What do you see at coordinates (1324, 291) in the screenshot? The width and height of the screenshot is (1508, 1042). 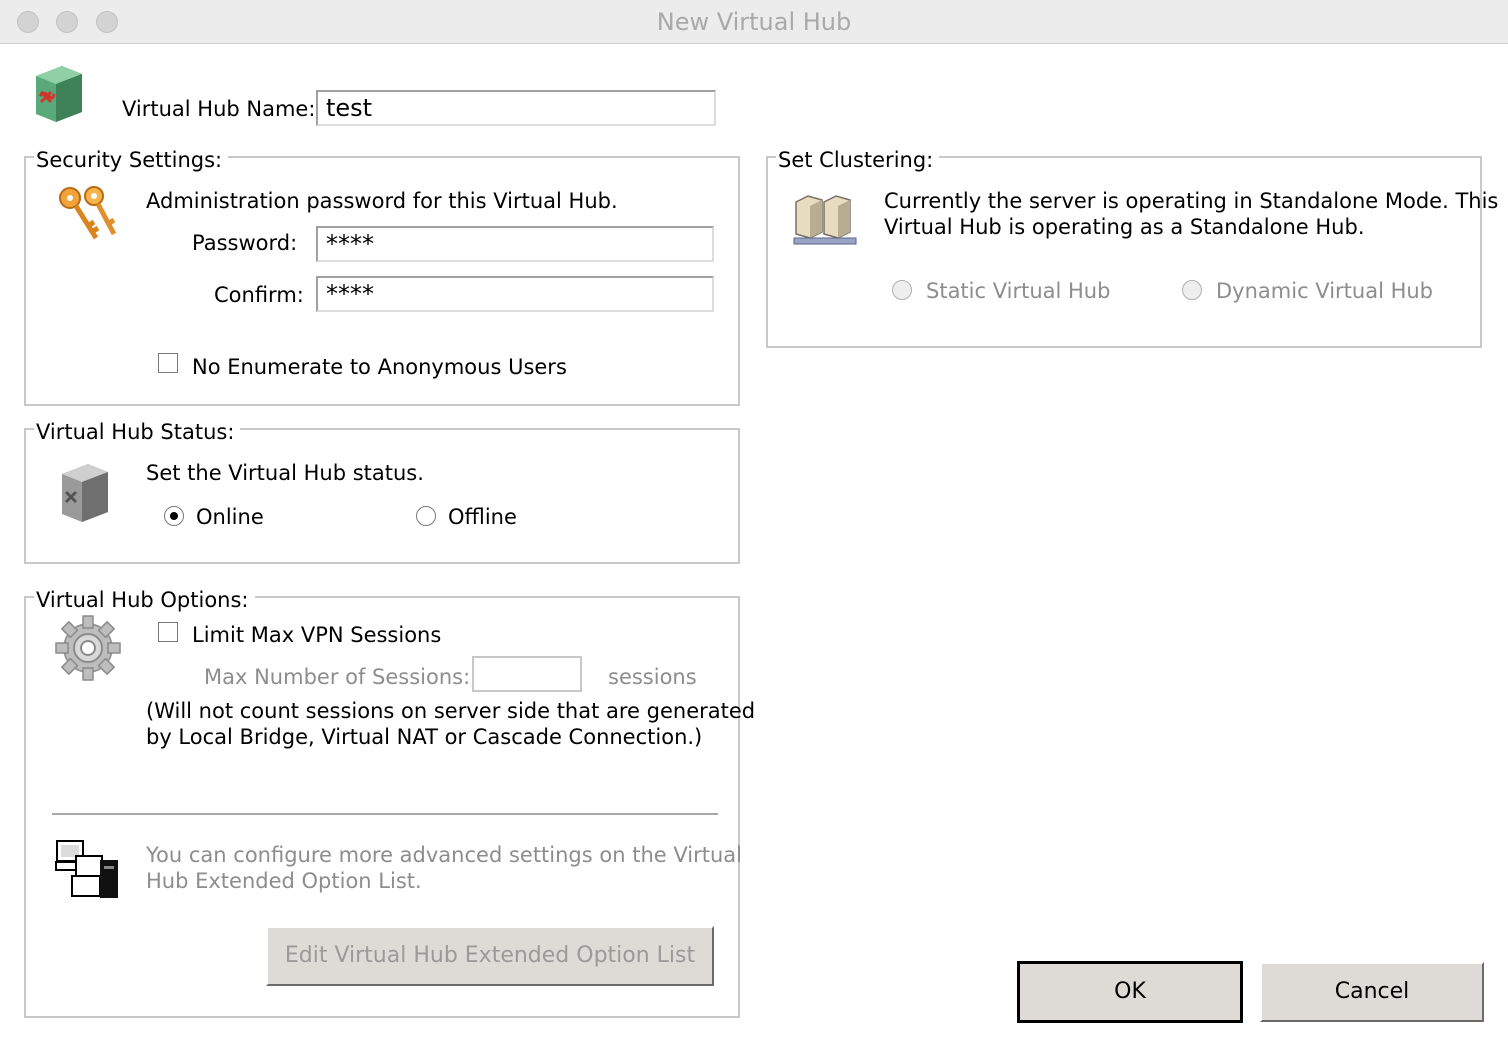 I see `dynamic-hub-label: Dynamic Virtual Hub` at bounding box center [1324, 291].